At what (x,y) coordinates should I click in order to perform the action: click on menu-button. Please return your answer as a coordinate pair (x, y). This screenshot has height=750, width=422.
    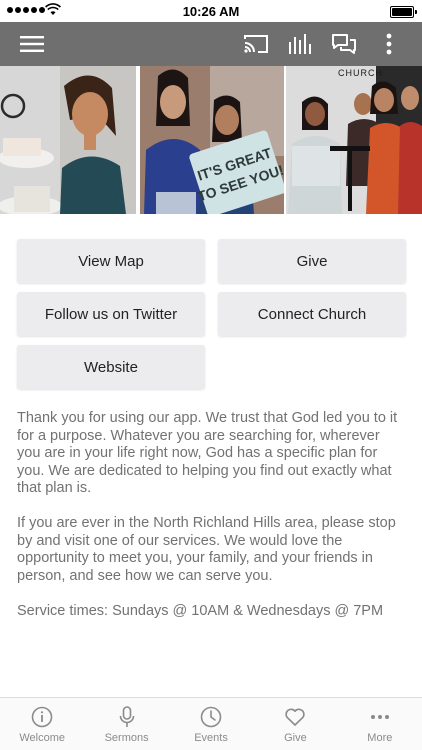
    Looking at the image, I should click on (32, 44).